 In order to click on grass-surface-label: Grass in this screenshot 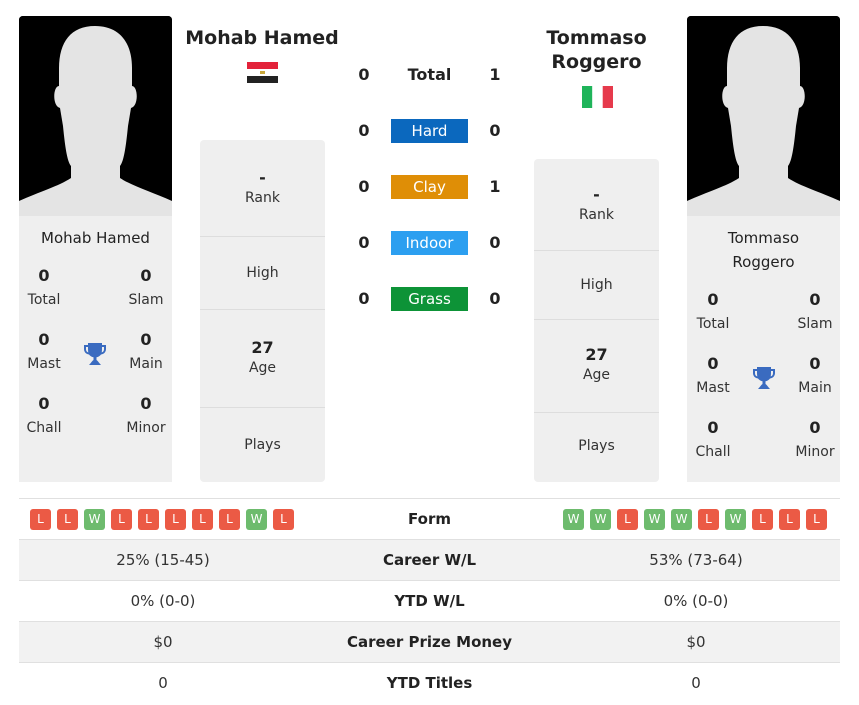, I will do `click(429, 299)`.